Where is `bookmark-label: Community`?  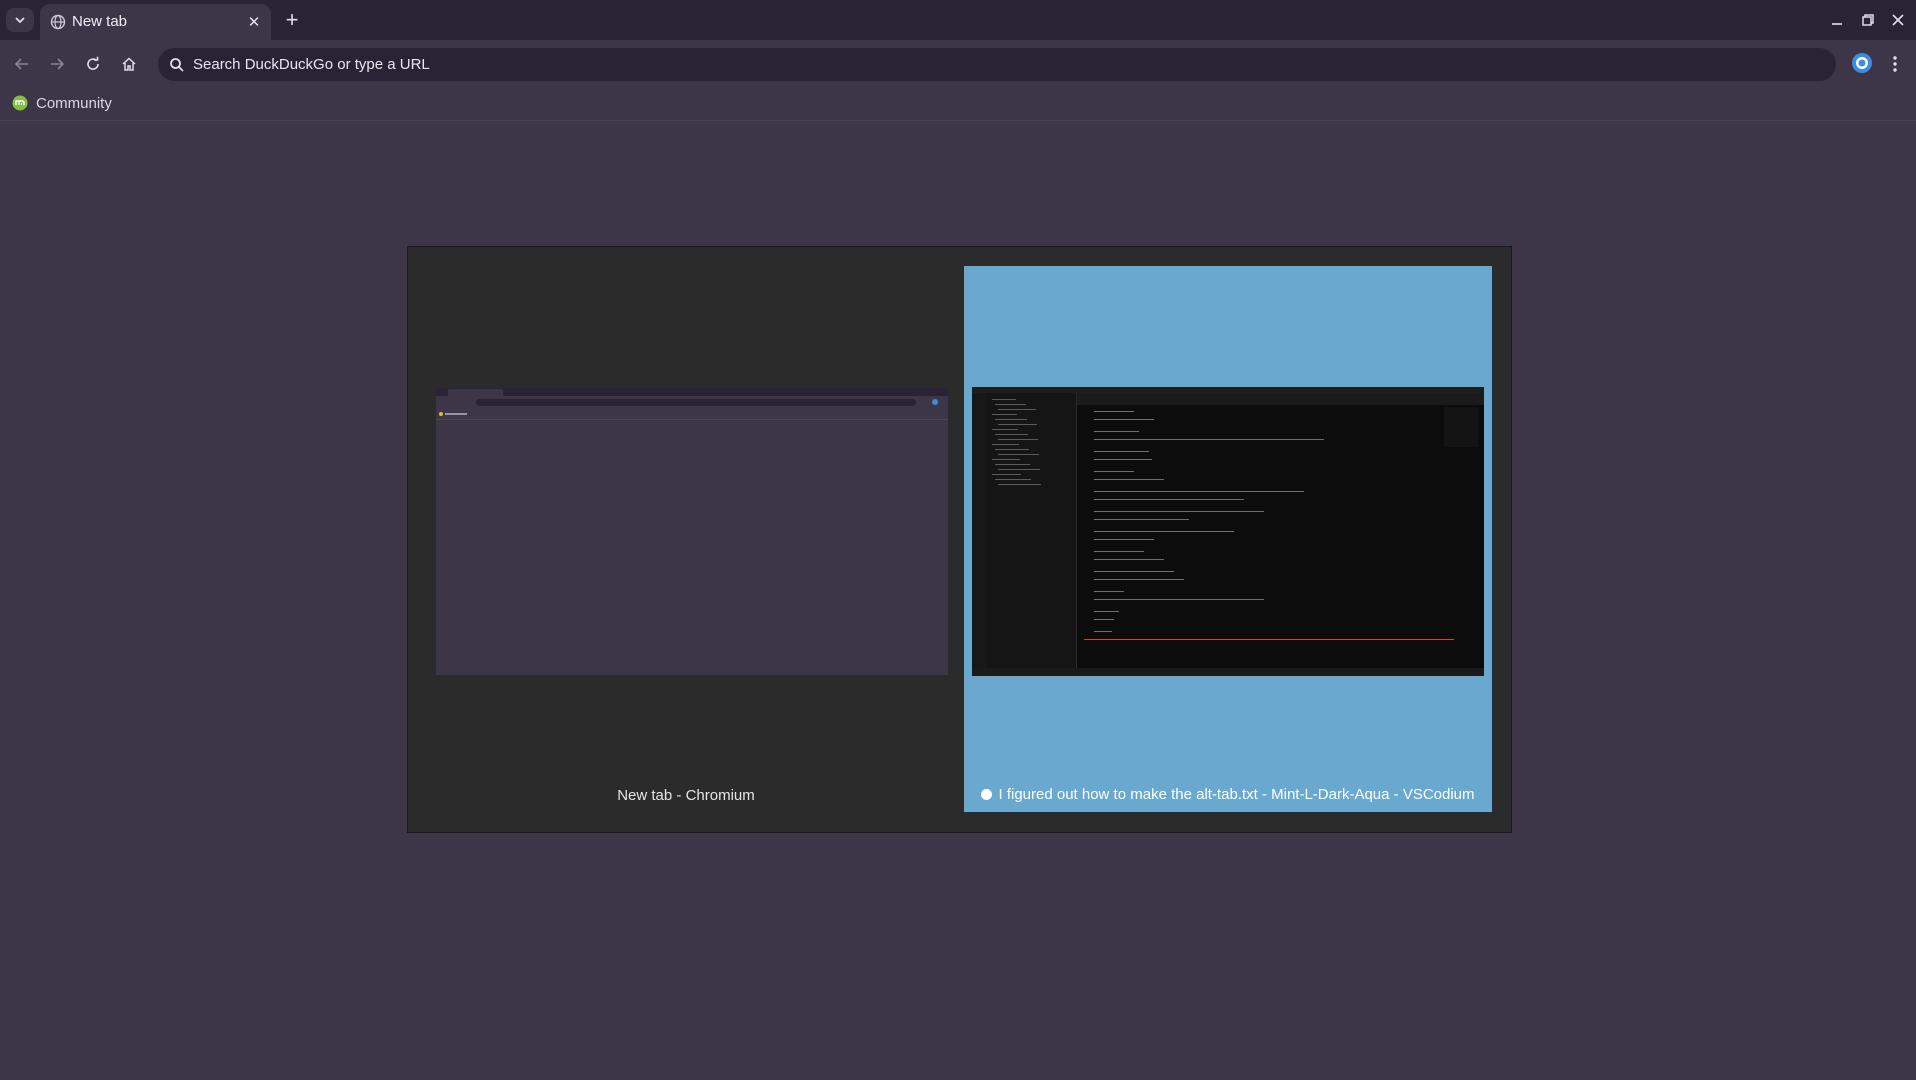
bookmark-label: Community is located at coordinates (74, 103).